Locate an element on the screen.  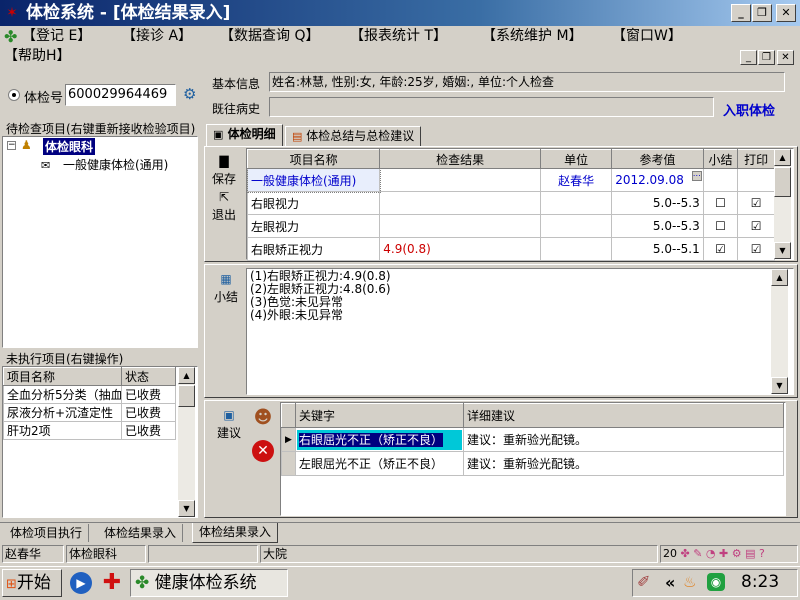
menu-window: 【窗口W】 is located at coordinates (647, 36).